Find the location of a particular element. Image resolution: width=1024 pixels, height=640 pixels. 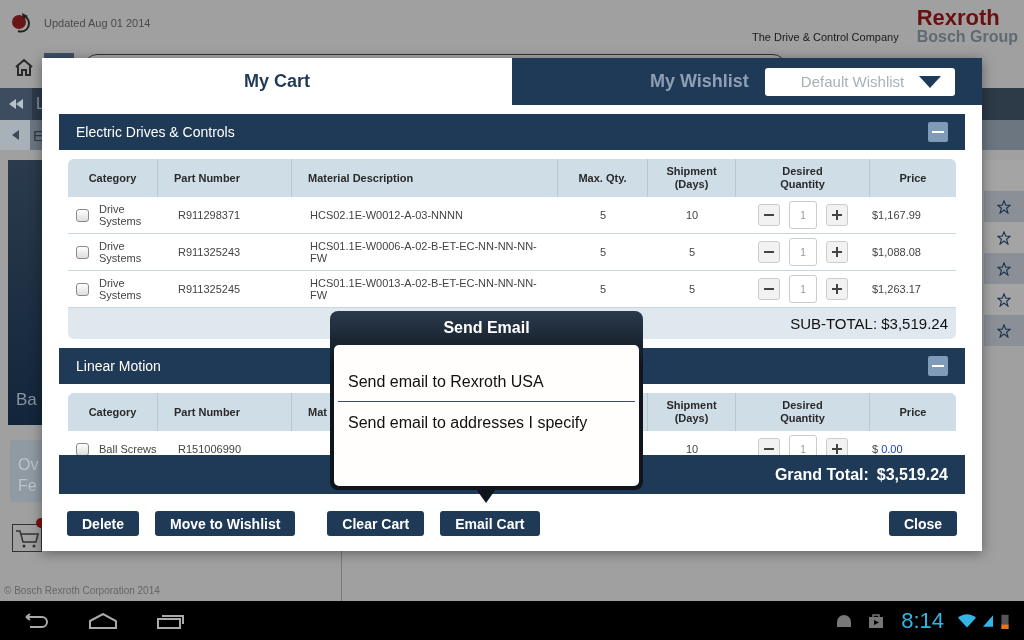

tile-label: Ba is located at coordinates (26, 400).